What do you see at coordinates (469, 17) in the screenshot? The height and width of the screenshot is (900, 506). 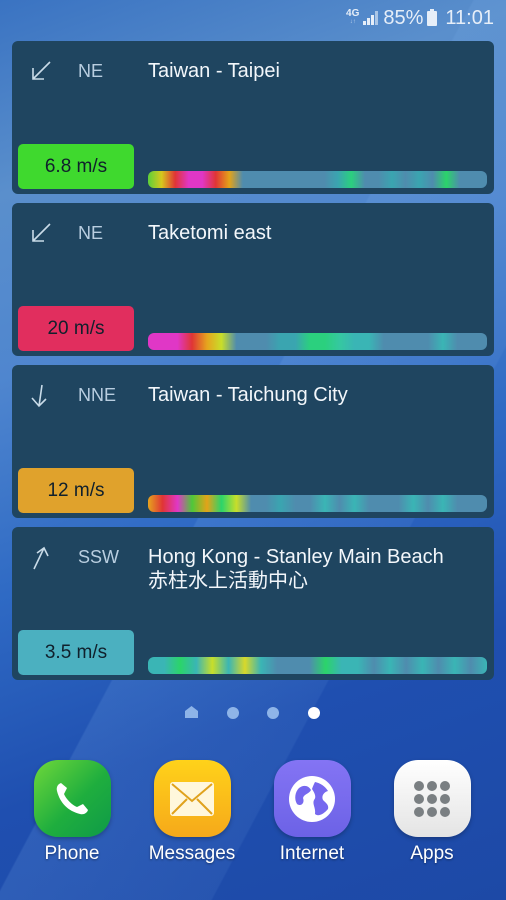 I see `clock: 11:01` at bounding box center [469, 17].